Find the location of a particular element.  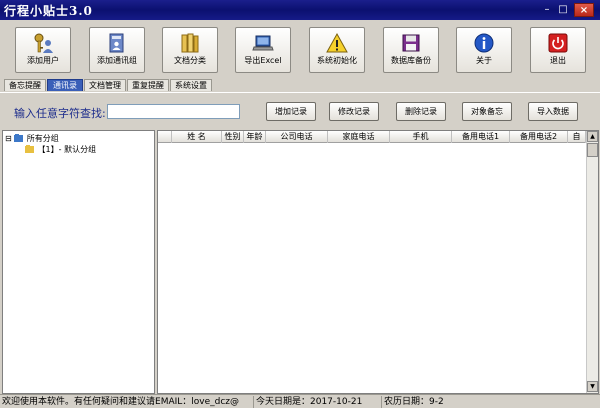

tree-child-node: 【1】- 默认分组 is located at coordinates (60, 149).